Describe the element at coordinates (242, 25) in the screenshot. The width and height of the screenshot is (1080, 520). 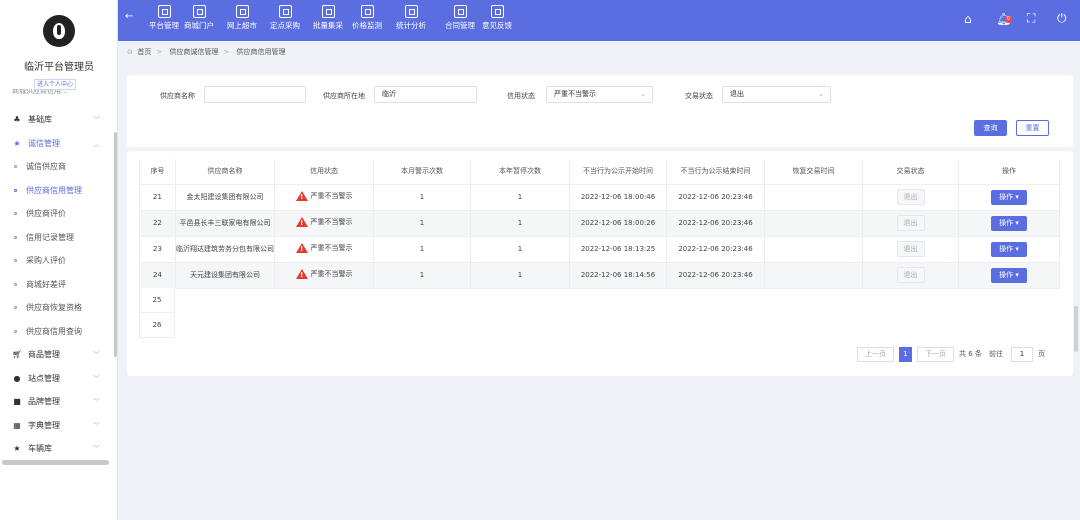
I see `top-nav-label: 网上超市` at that location.